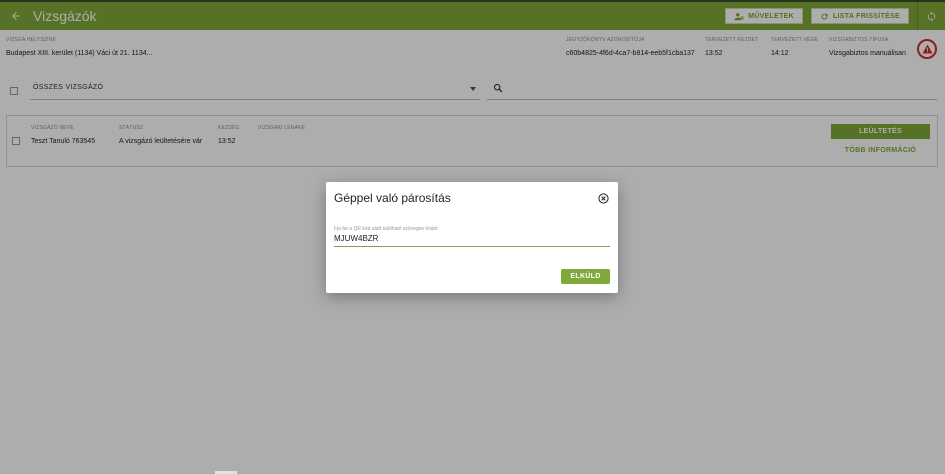  What do you see at coordinates (356, 238) in the screenshot?
I see `code-input: MJUW4BZR` at bounding box center [356, 238].